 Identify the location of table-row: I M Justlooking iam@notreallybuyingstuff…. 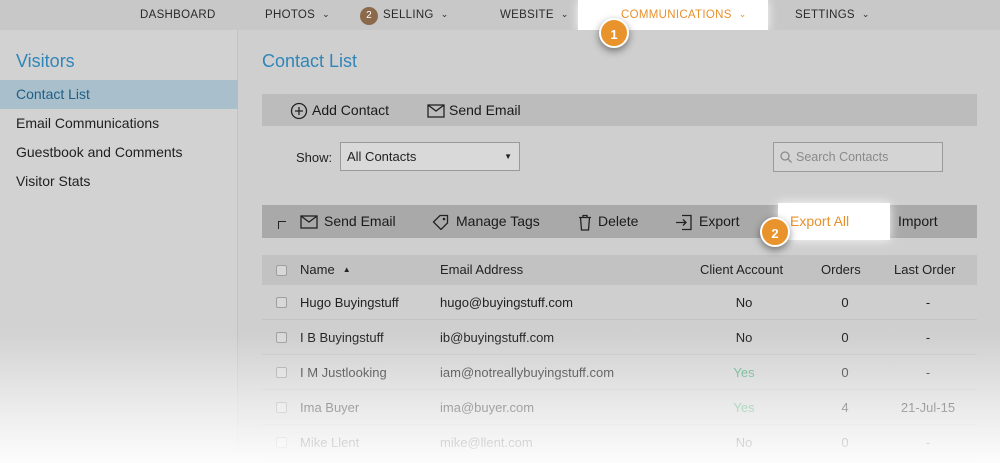
(619, 372).